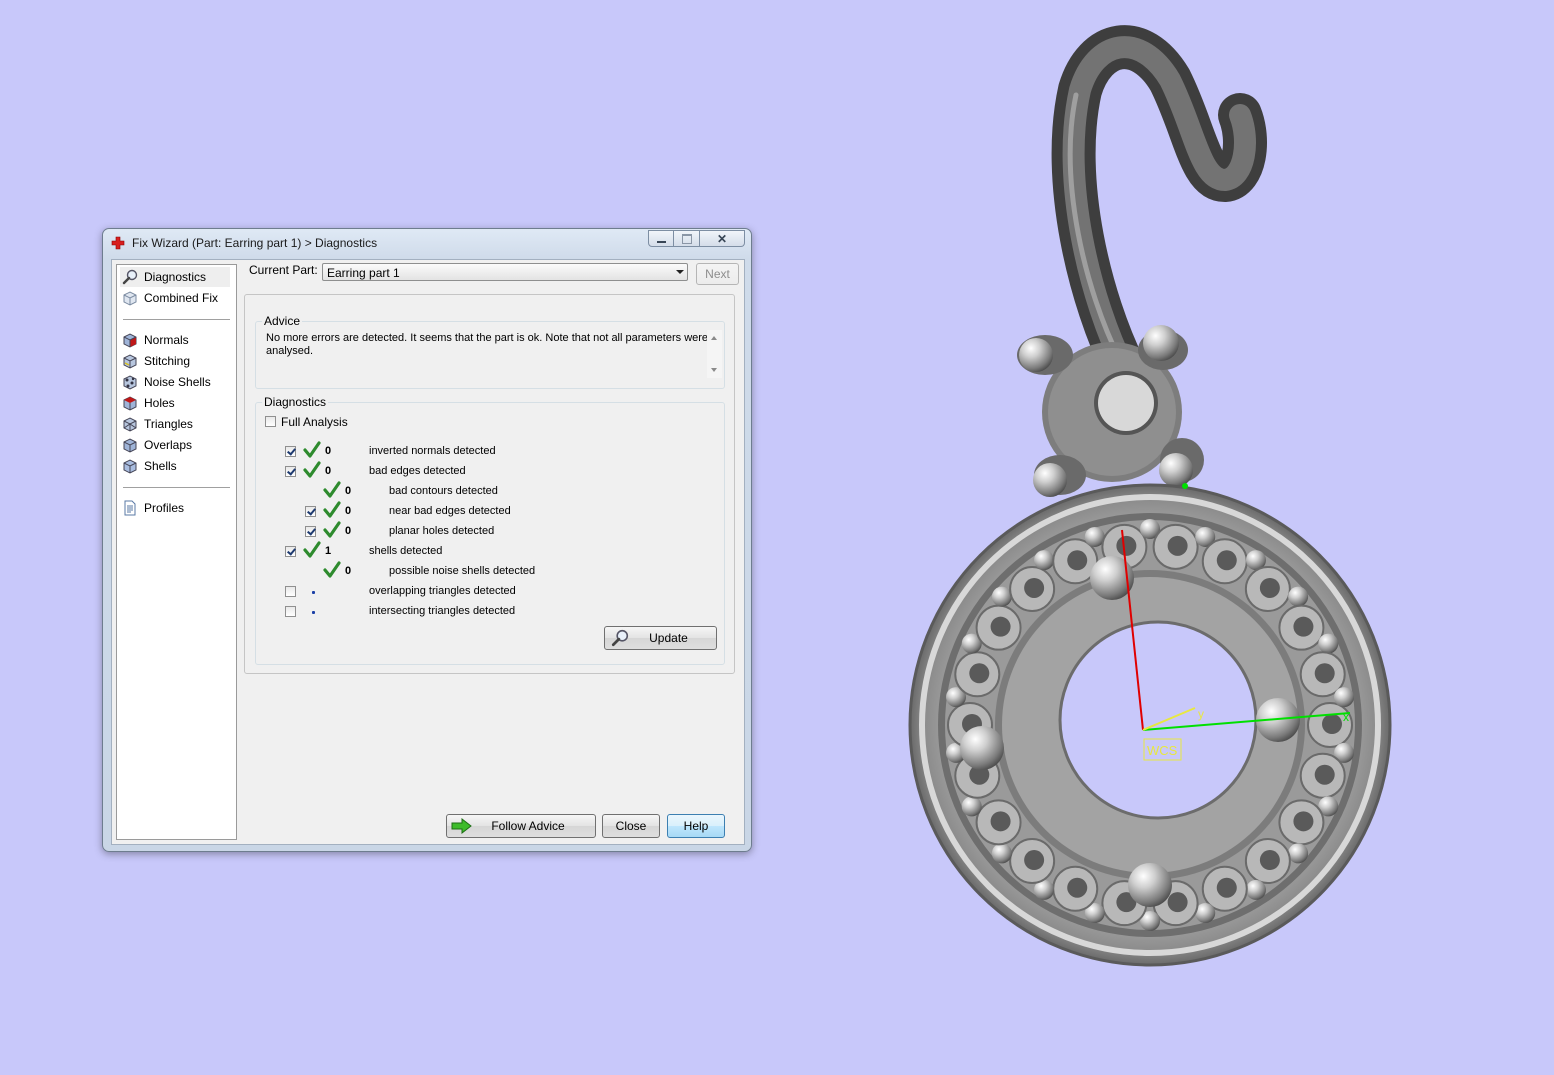 Image resolution: width=1554 pixels, height=1075 pixels. What do you see at coordinates (450, 511) in the screenshot?
I see `near-bad-edges-text: near bad edges detected` at bounding box center [450, 511].